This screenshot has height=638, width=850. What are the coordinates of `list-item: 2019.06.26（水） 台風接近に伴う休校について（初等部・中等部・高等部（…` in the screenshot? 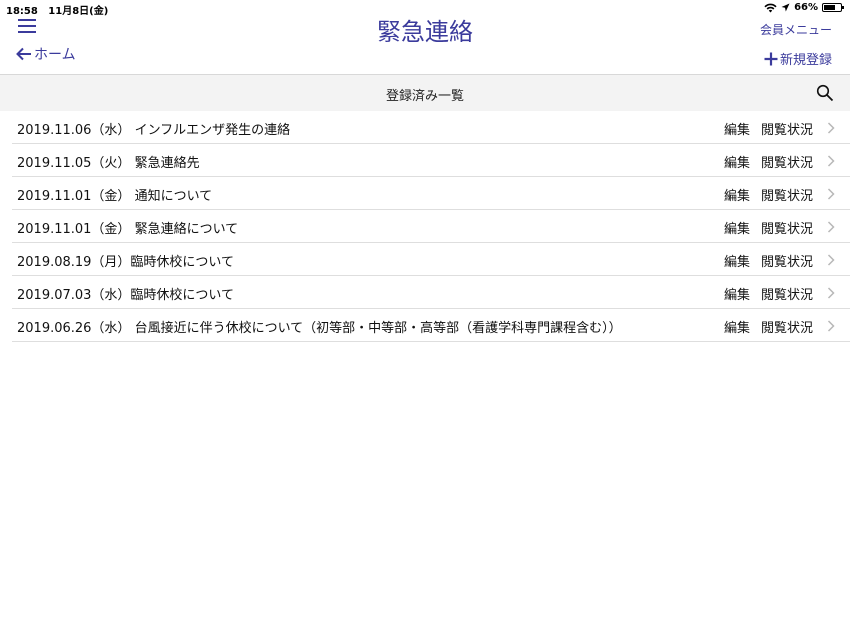 It's located at (431, 325).